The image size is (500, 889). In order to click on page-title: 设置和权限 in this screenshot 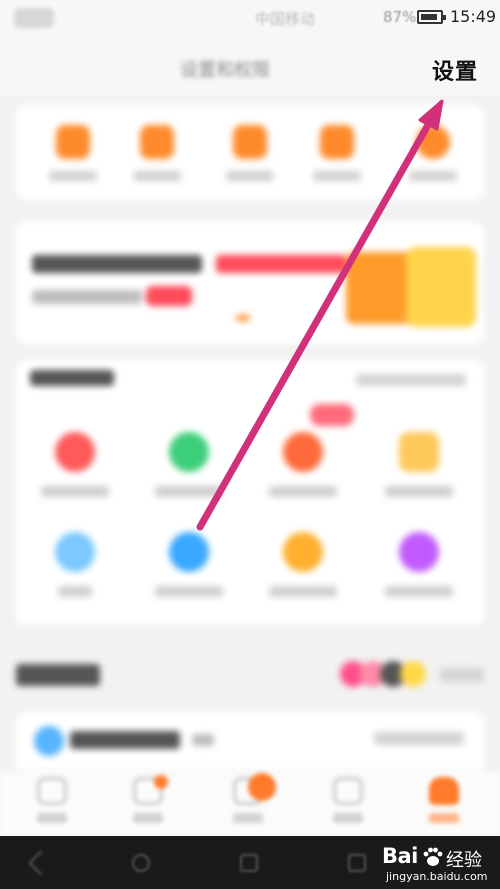, I will do `click(225, 70)`.